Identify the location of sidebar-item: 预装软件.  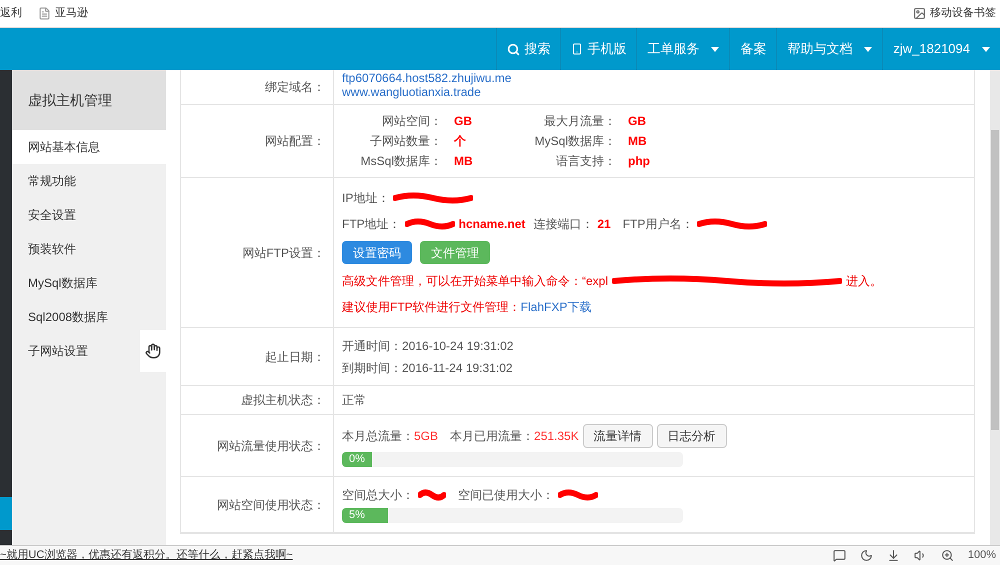
(76, 249).